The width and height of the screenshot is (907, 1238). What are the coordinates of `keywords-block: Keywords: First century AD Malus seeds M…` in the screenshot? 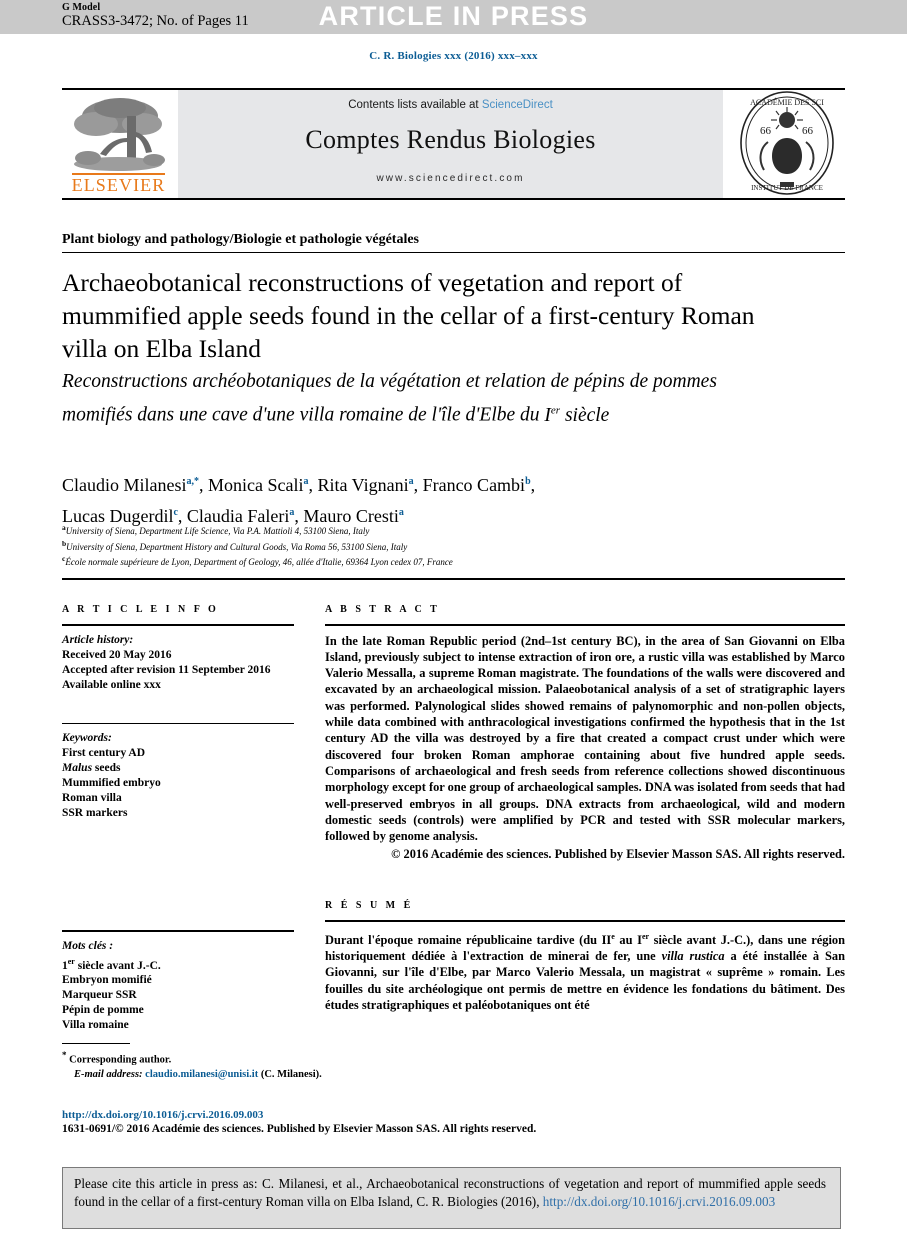 It's located at (178, 772).